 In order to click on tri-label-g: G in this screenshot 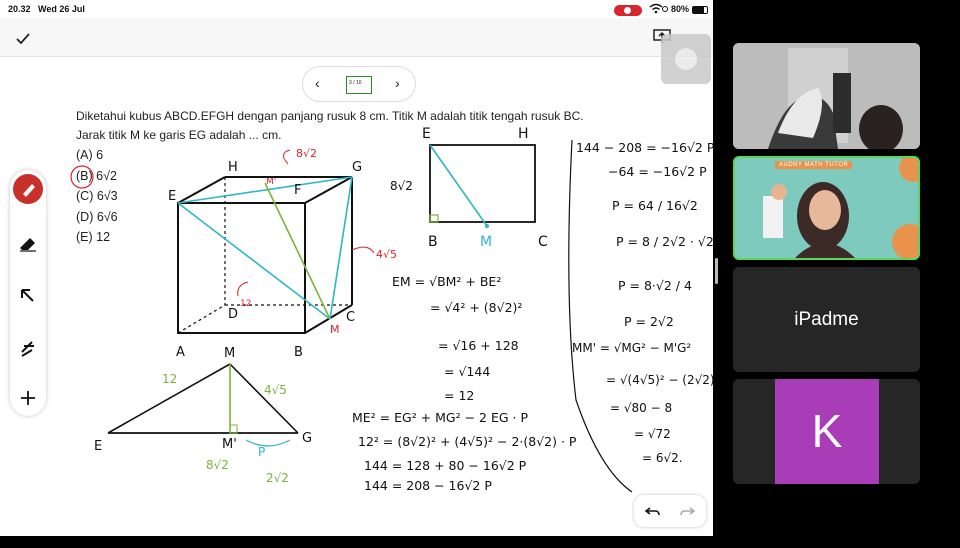, I will do `click(307, 438)`.